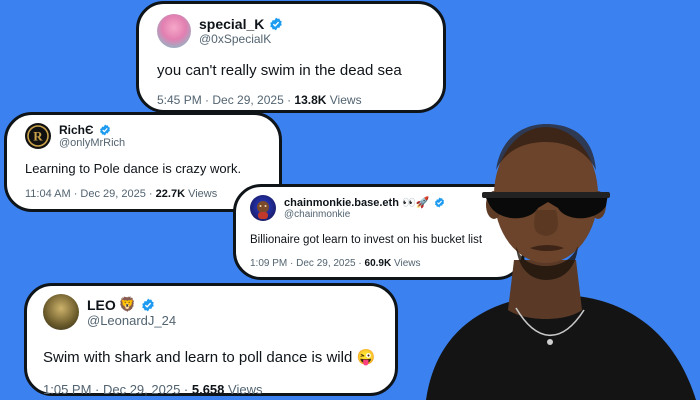 The image size is (700, 400). I want to click on views-count: 60.9K, so click(378, 263).